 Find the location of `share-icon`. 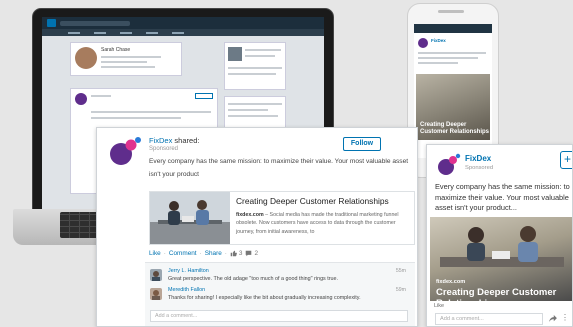

share-icon is located at coordinates (553, 319).